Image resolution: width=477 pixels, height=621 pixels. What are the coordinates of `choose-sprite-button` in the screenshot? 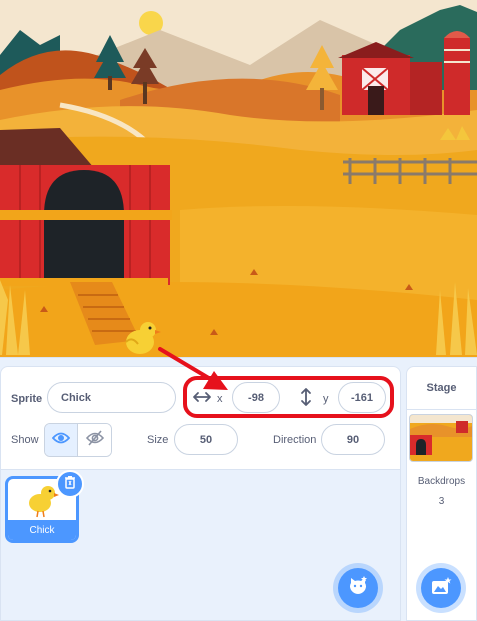 It's located at (358, 588).